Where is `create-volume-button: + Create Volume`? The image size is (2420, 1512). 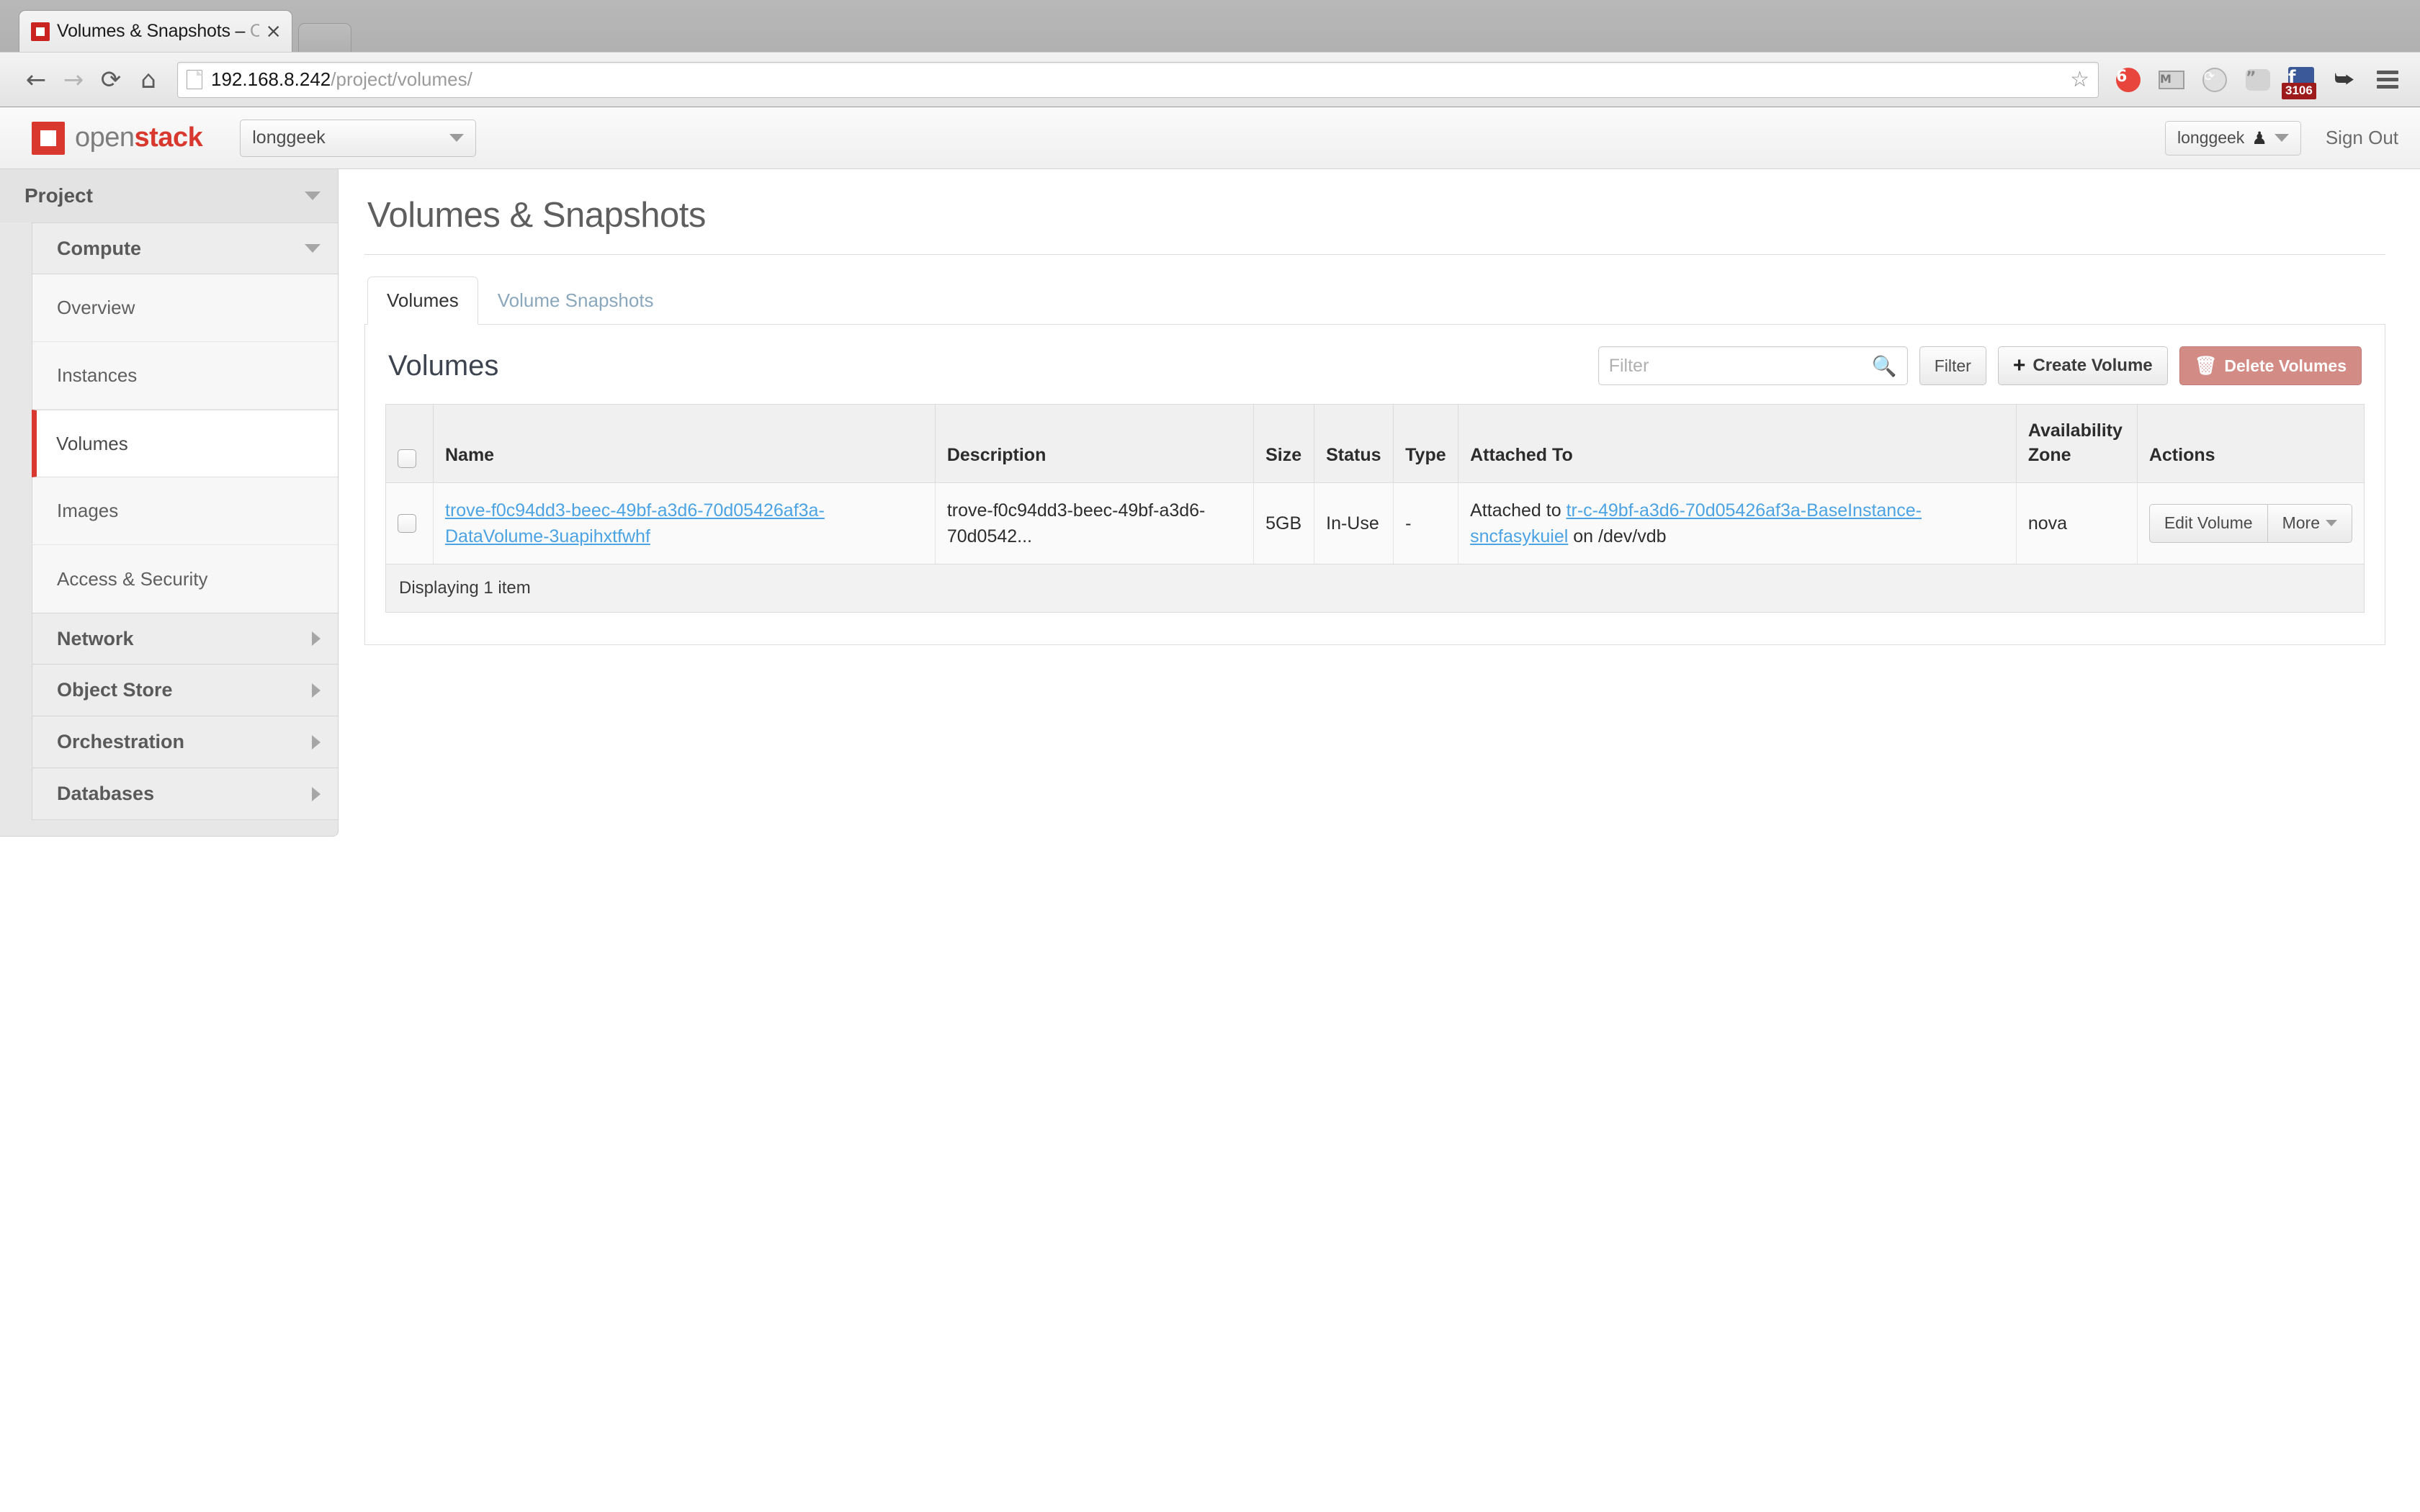 create-volume-button: + Create Volume is located at coordinates (2082, 365).